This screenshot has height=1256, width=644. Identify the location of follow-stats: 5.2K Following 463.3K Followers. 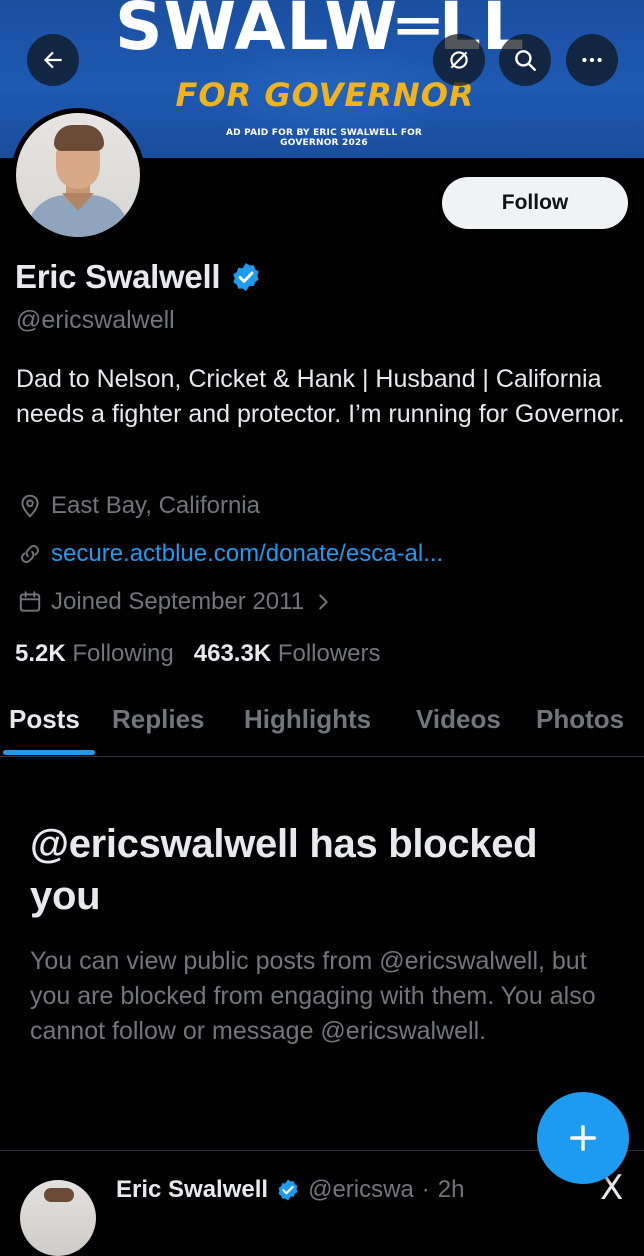
(198, 654).